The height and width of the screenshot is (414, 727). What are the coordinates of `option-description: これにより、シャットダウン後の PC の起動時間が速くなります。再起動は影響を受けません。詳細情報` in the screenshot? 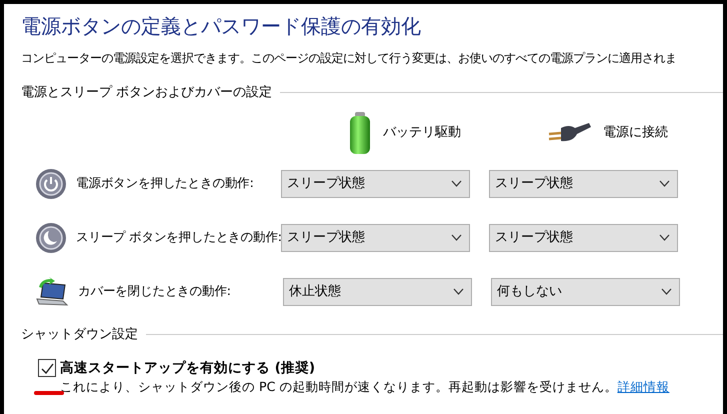 It's located at (365, 387).